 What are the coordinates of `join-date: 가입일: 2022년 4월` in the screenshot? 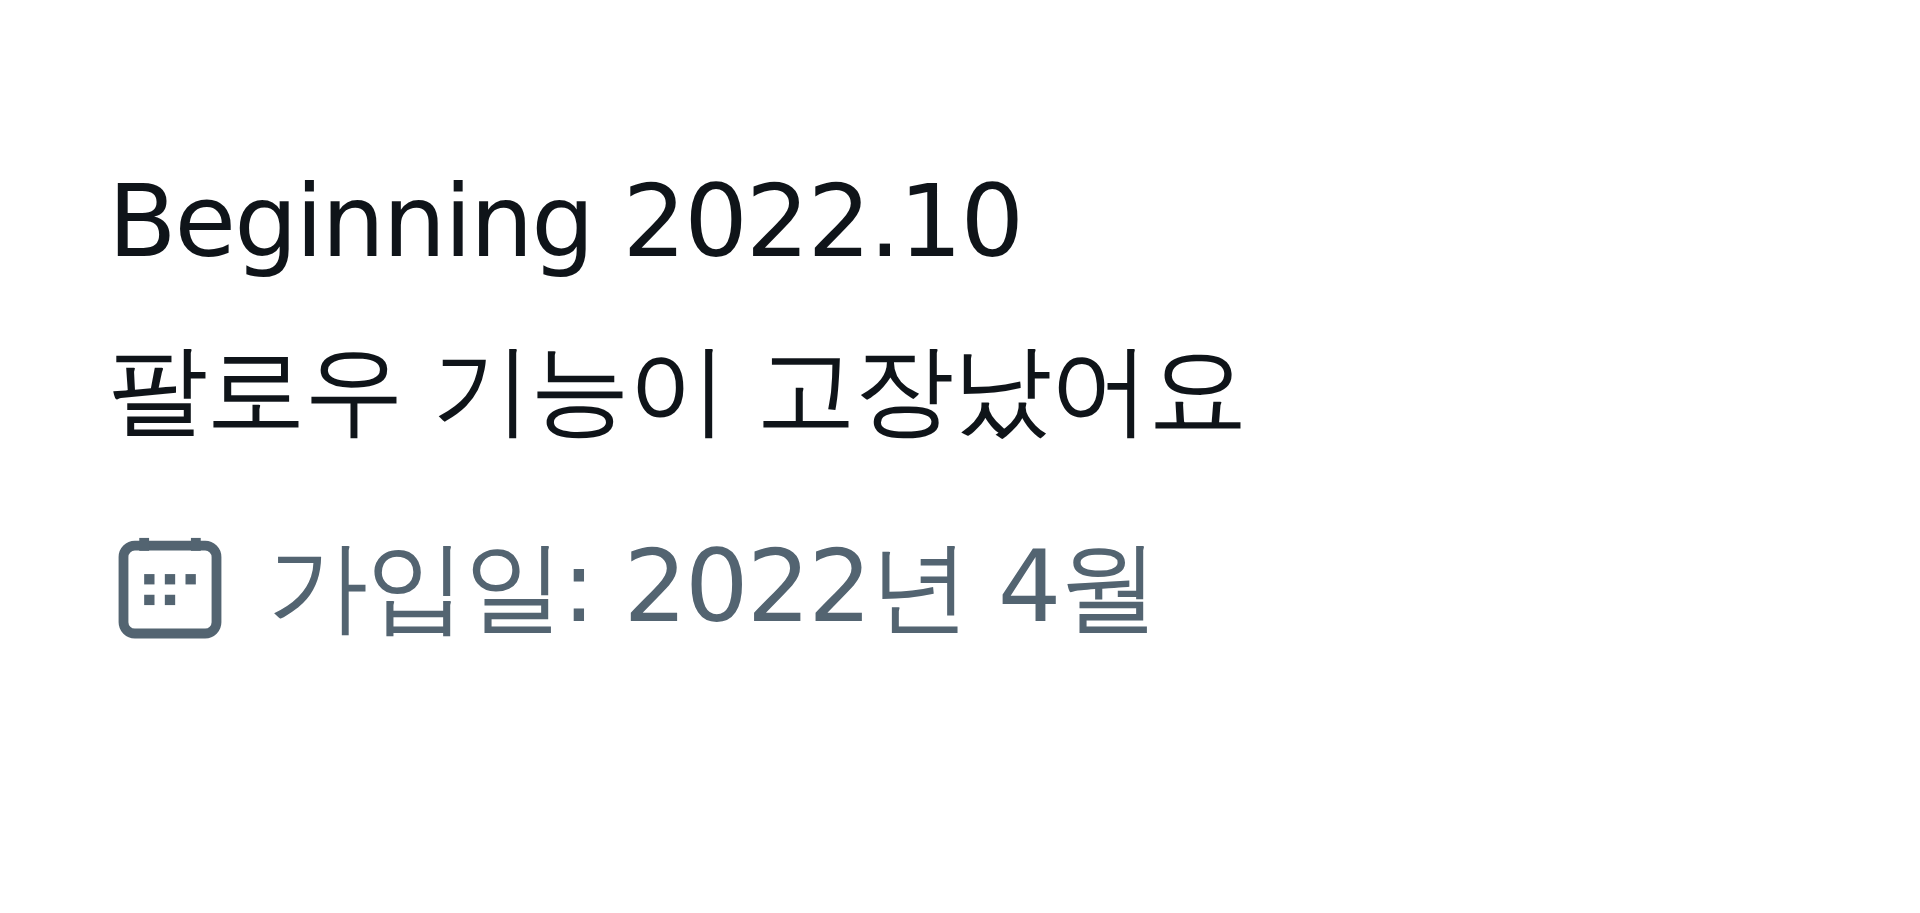 It's located at (713, 587).